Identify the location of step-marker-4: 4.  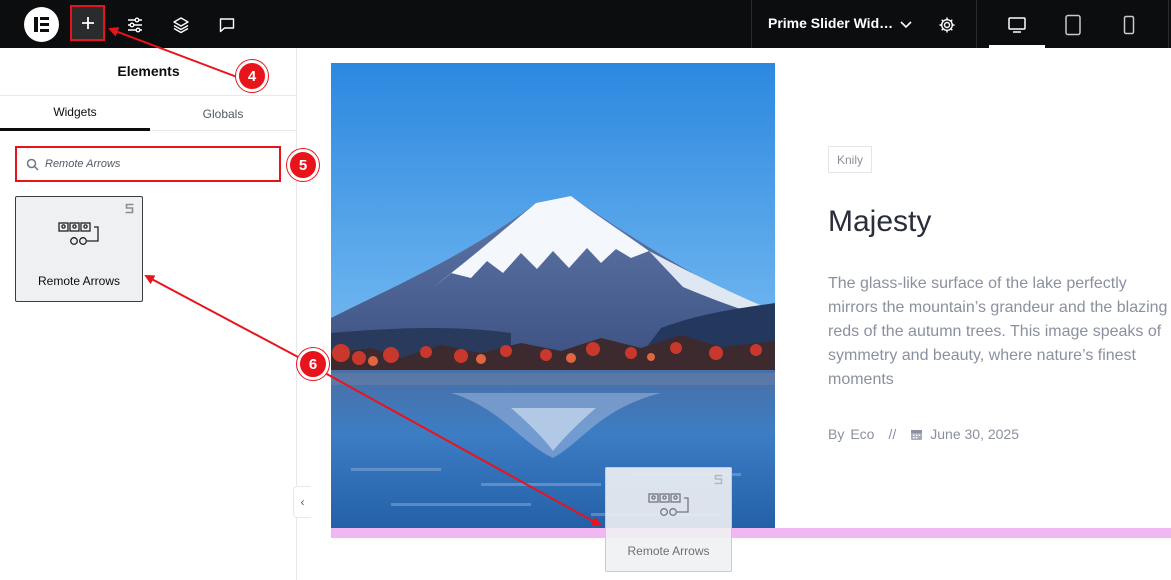
(252, 76).